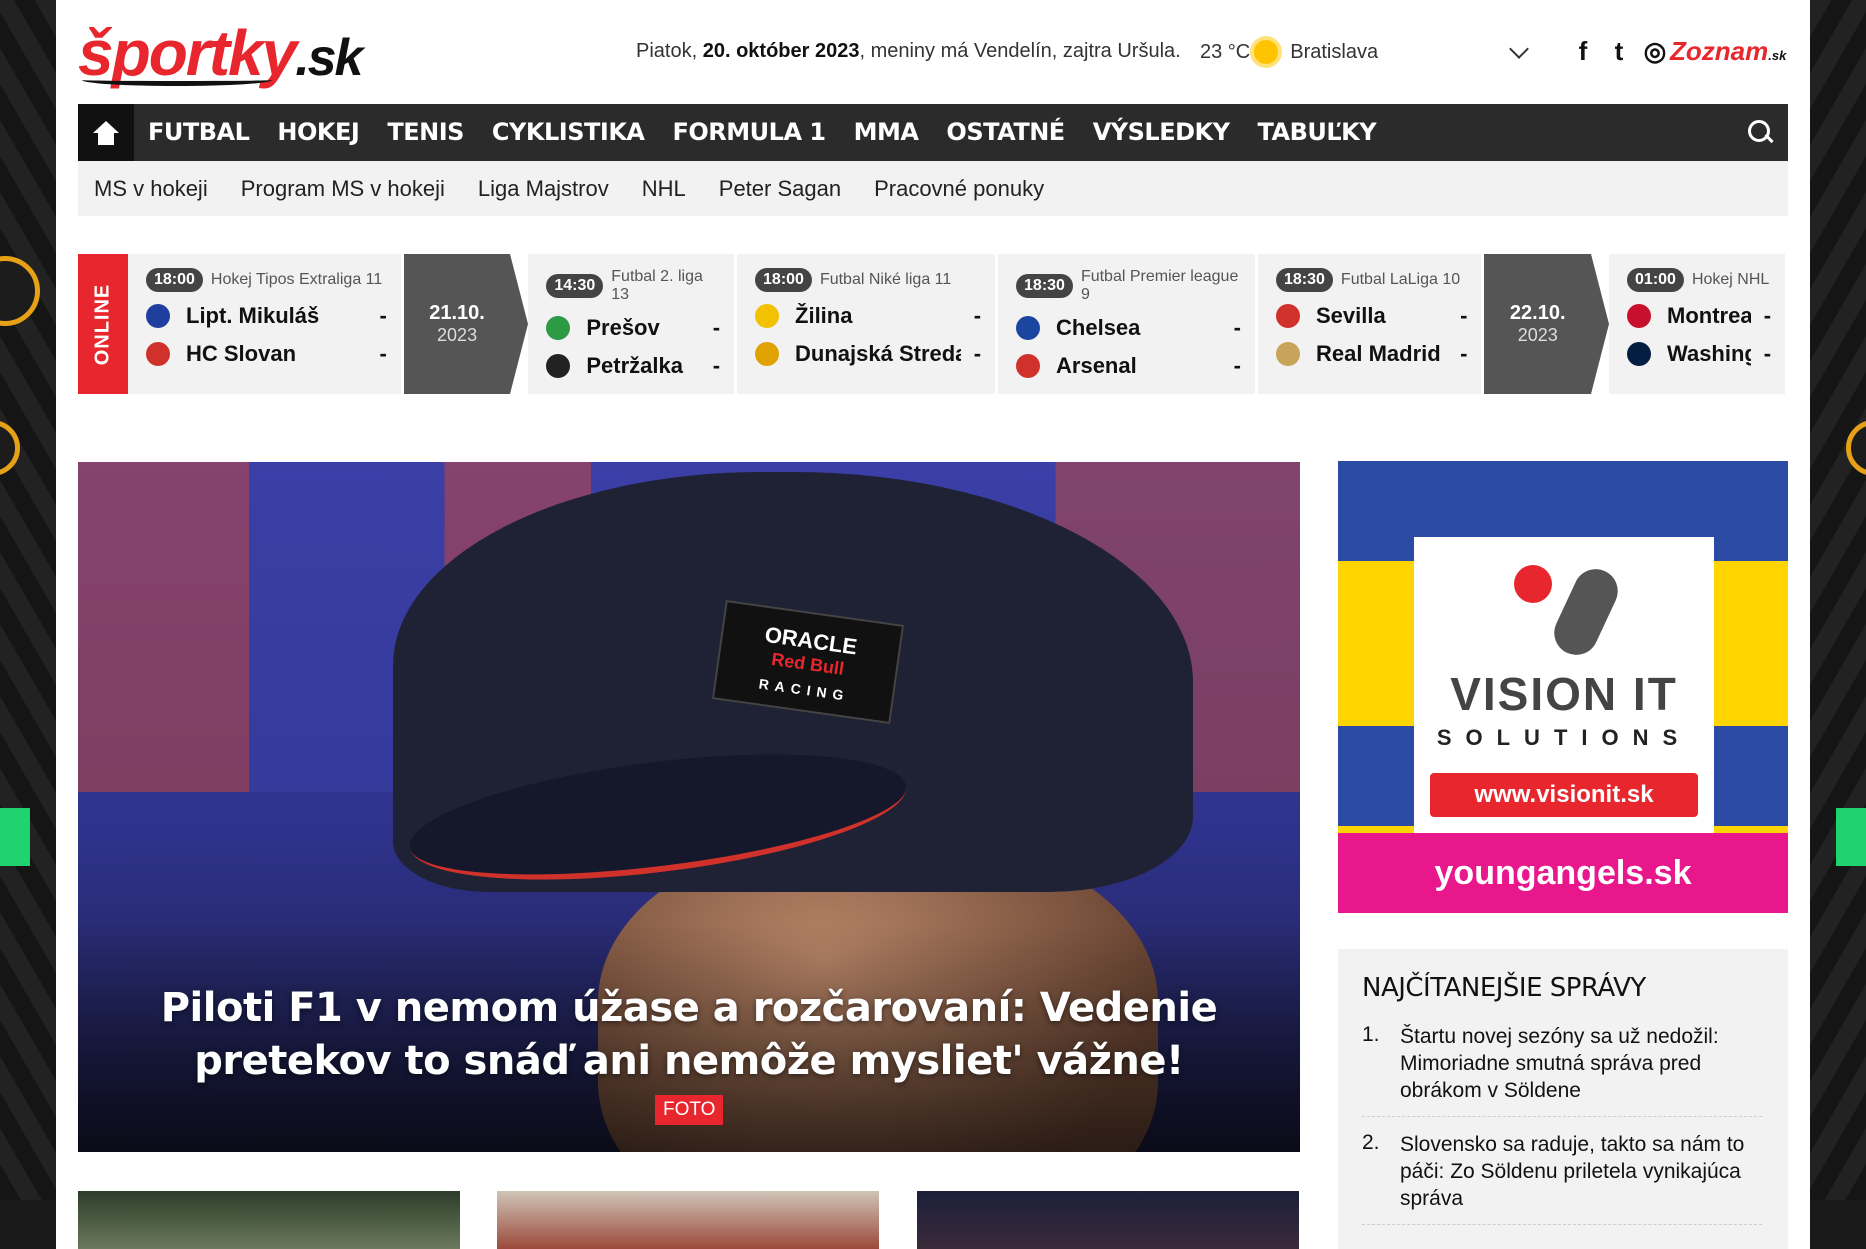 The height and width of the screenshot is (1249, 1866). What do you see at coordinates (878, 353) in the screenshot?
I see `team-name: Dunajská Streda` at bounding box center [878, 353].